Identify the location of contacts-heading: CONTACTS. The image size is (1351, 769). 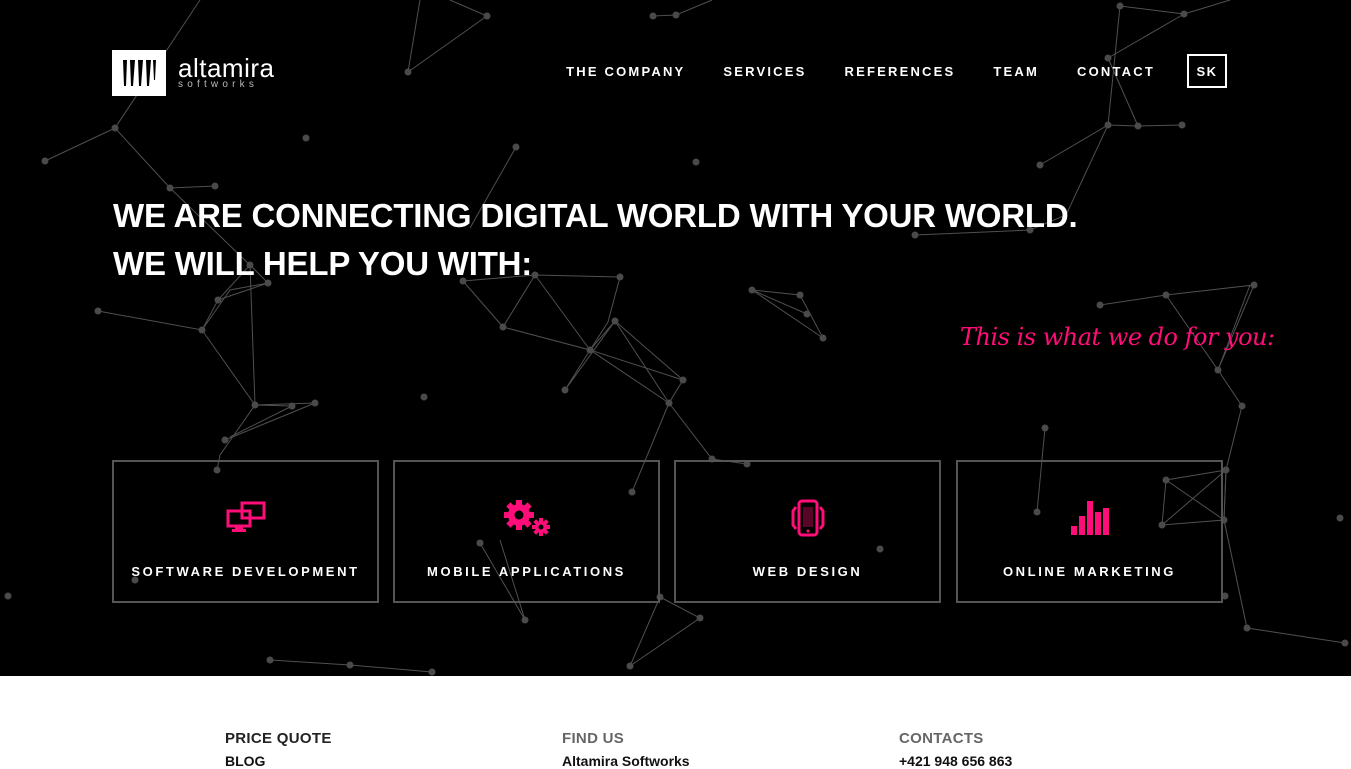
(941, 738).